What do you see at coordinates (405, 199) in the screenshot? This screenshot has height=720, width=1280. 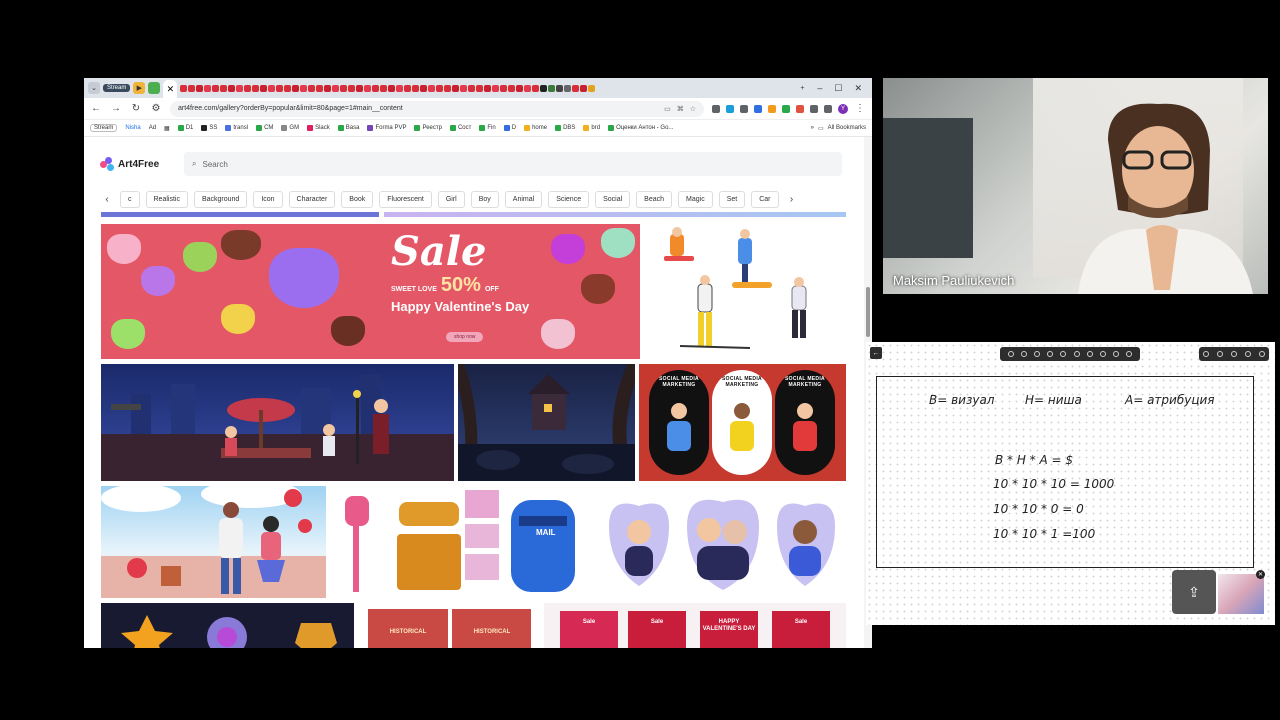 I see `category-chip: Fluorescent` at bounding box center [405, 199].